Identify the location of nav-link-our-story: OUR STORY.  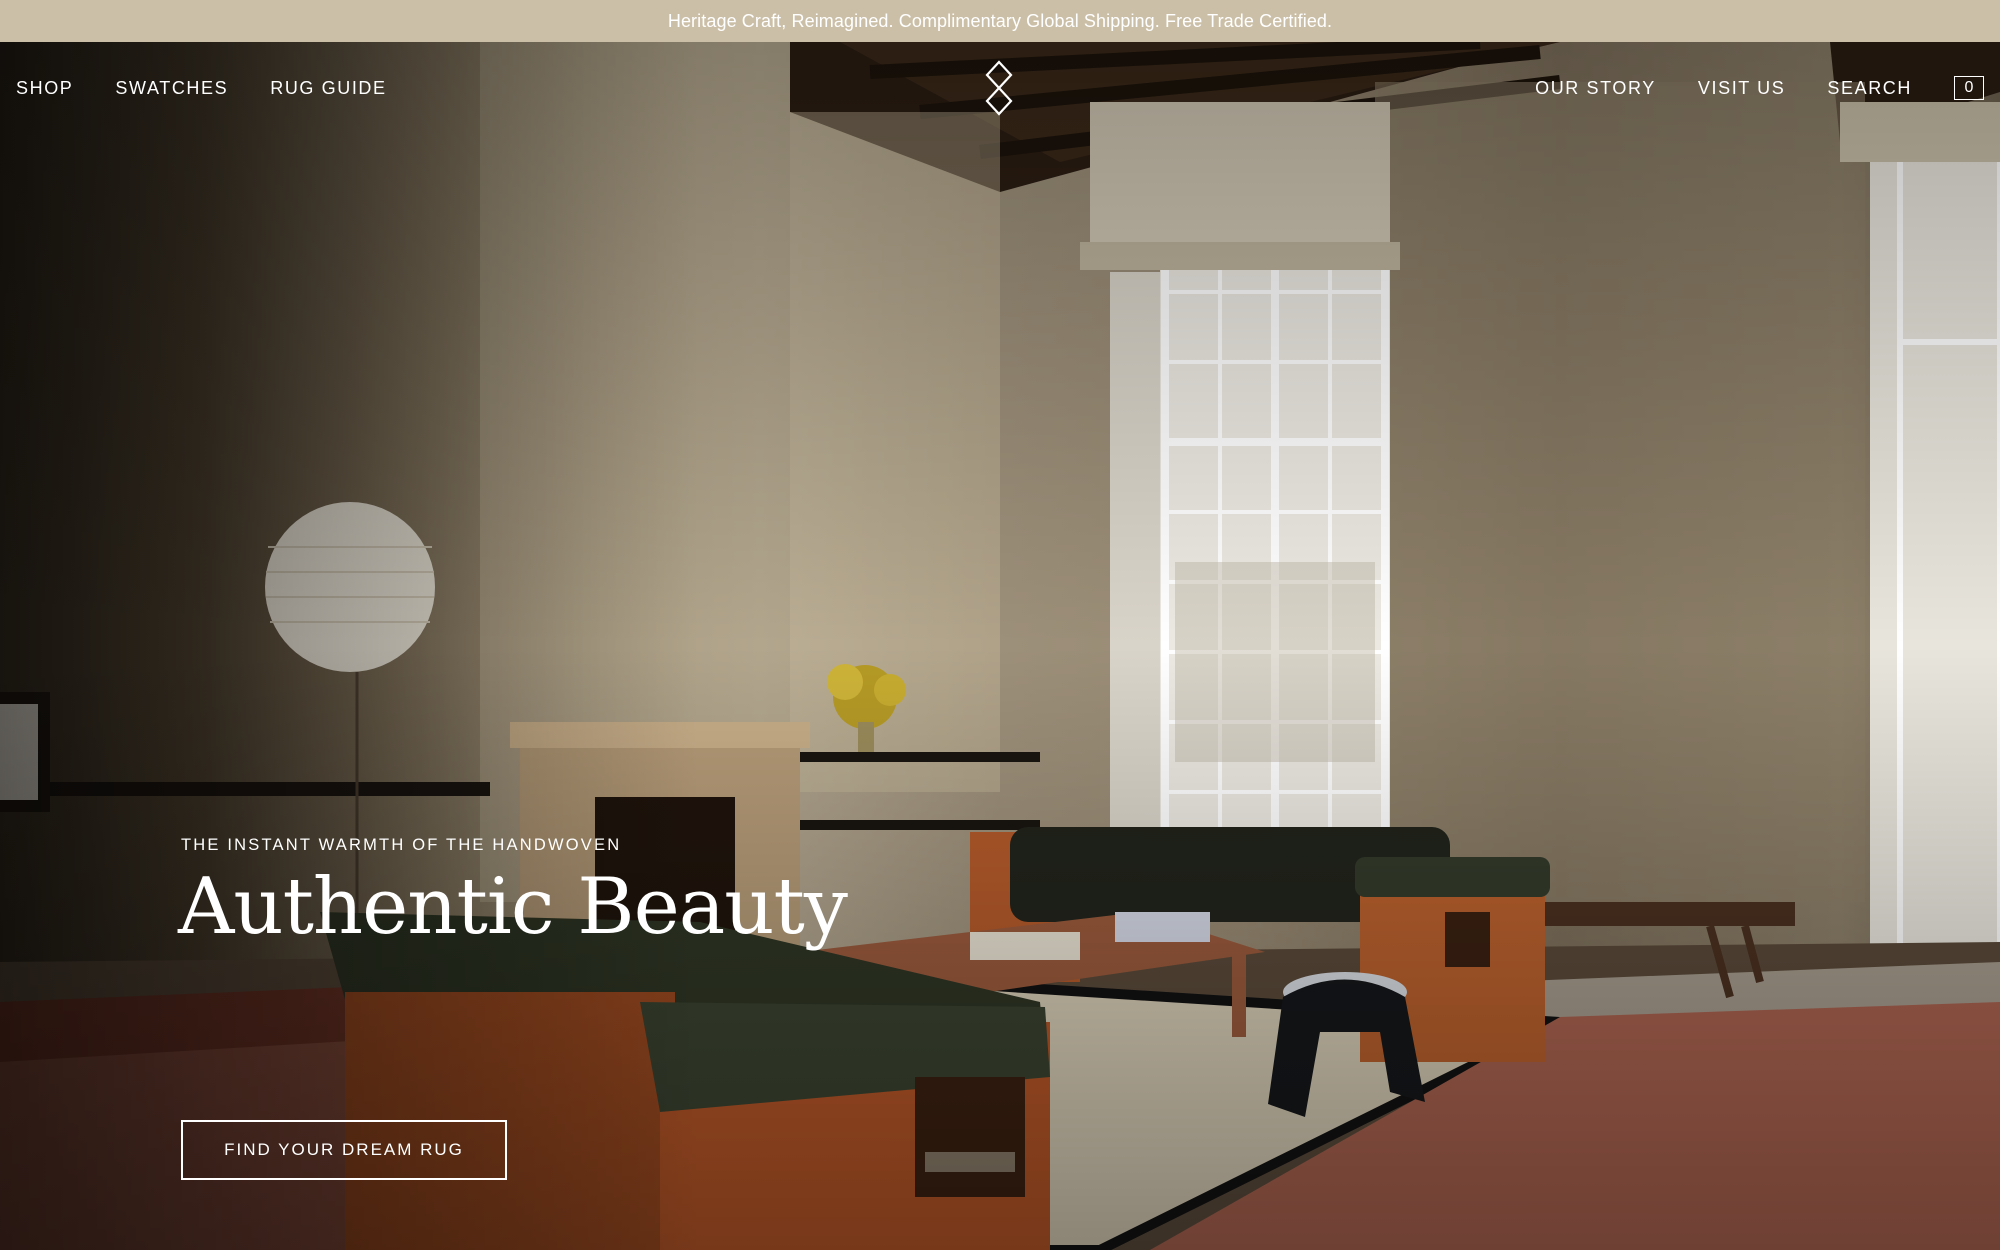
(1595, 88).